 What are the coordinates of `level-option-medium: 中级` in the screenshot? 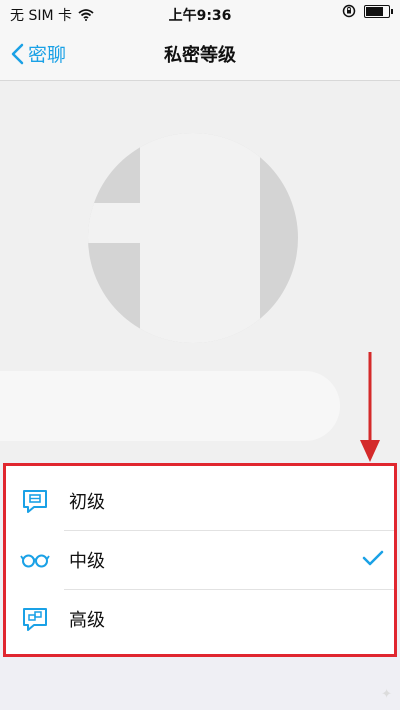 It's located at (200, 560).